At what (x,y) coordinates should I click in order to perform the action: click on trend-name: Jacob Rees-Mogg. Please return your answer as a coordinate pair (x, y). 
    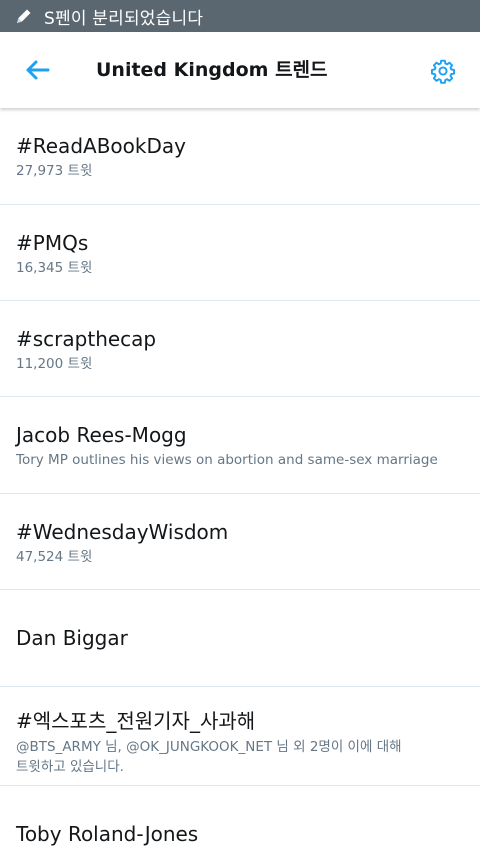
    Looking at the image, I should click on (101, 435).